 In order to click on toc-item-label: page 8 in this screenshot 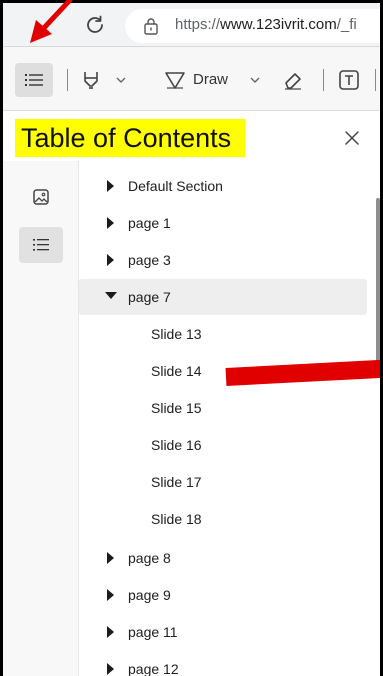, I will do `click(149, 558)`.